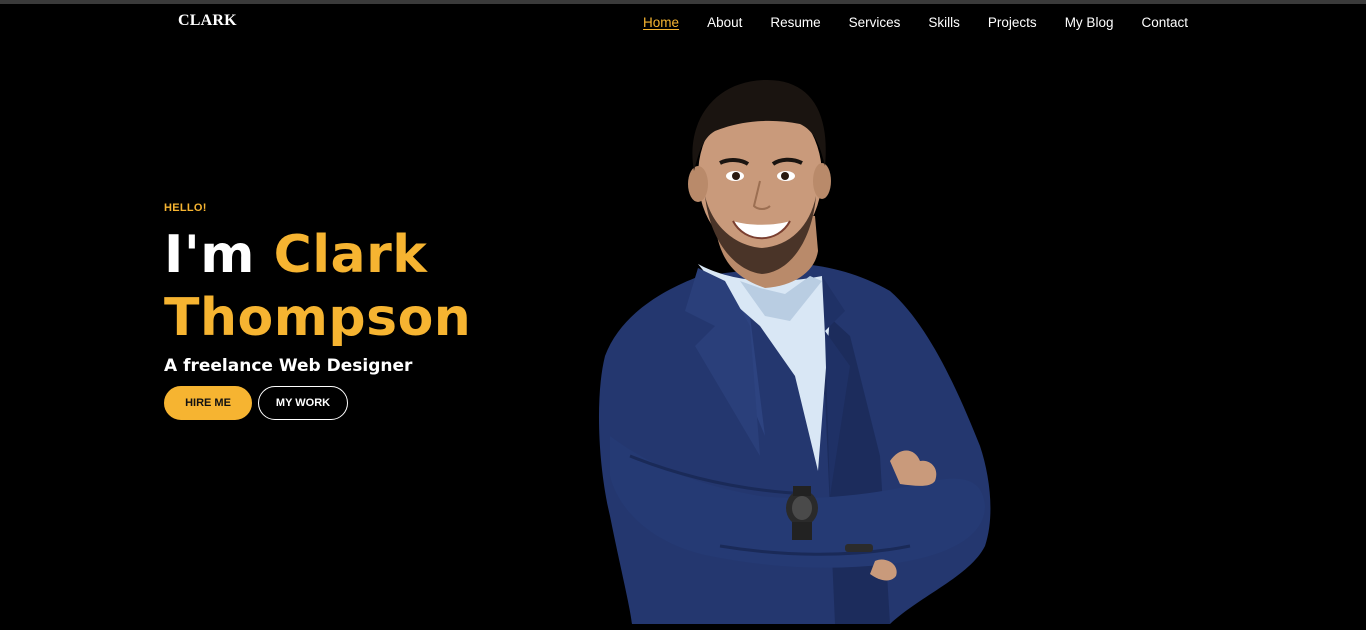 This screenshot has width=1366, height=630. I want to click on nav-contact: Contact, so click(1164, 23).